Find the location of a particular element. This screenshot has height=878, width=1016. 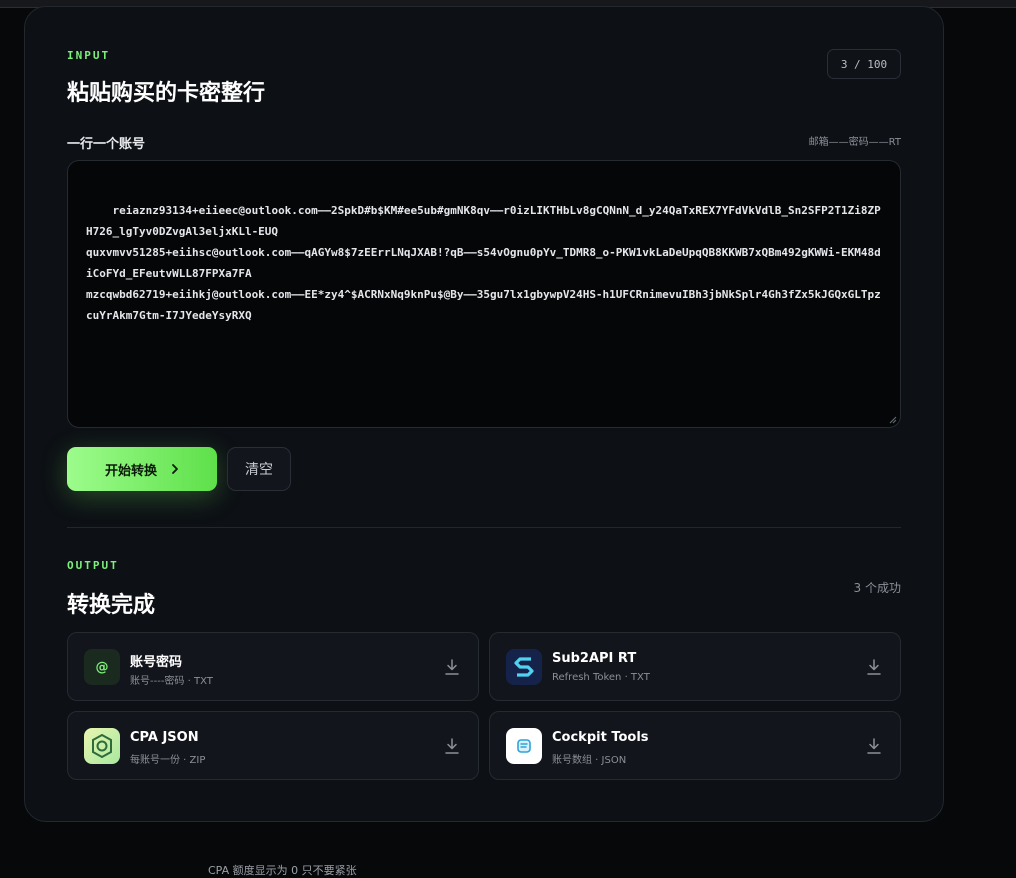

clear-button: 清空 is located at coordinates (259, 469).